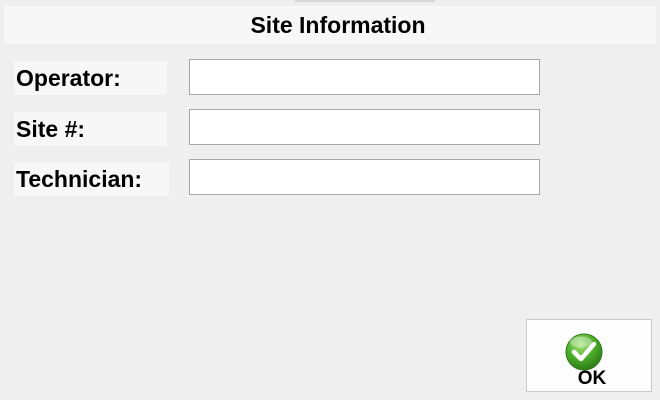 This screenshot has height=400, width=660. I want to click on site-number-label: Site #:, so click(51, 128).